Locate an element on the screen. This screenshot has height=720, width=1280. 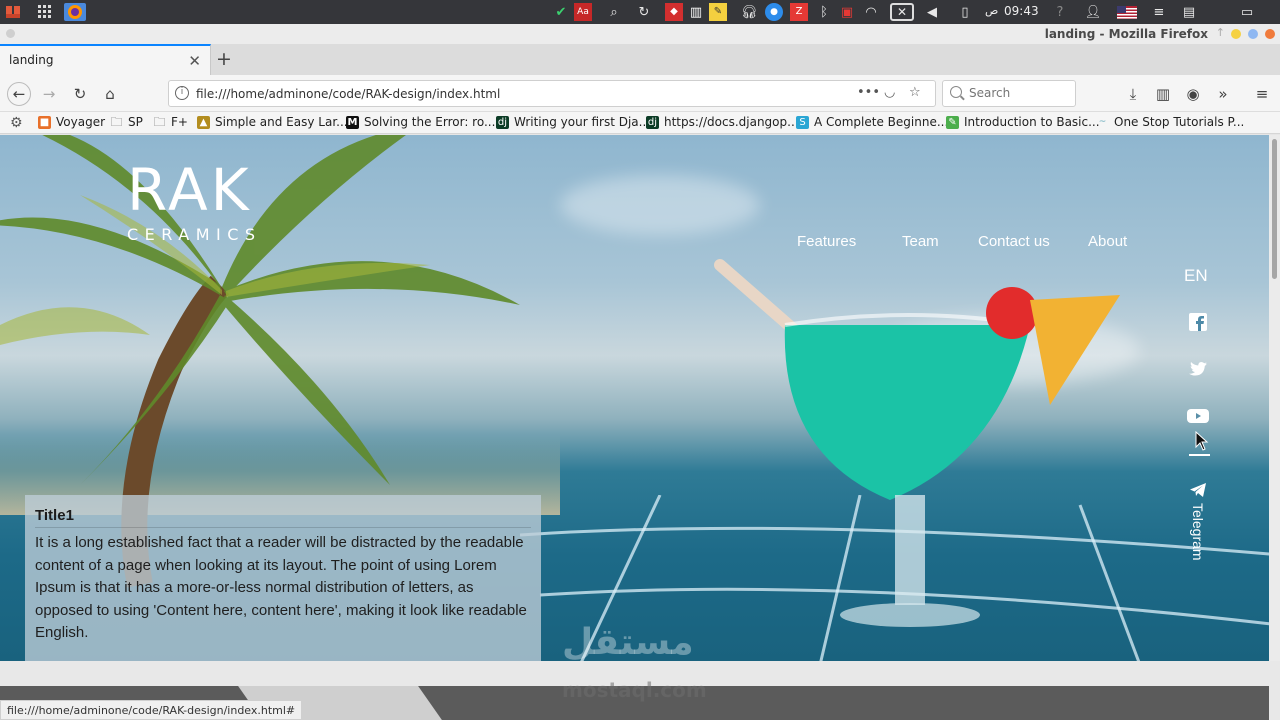
bookmark-folder: 🗀 F+ is located at coordinates (170, 121).